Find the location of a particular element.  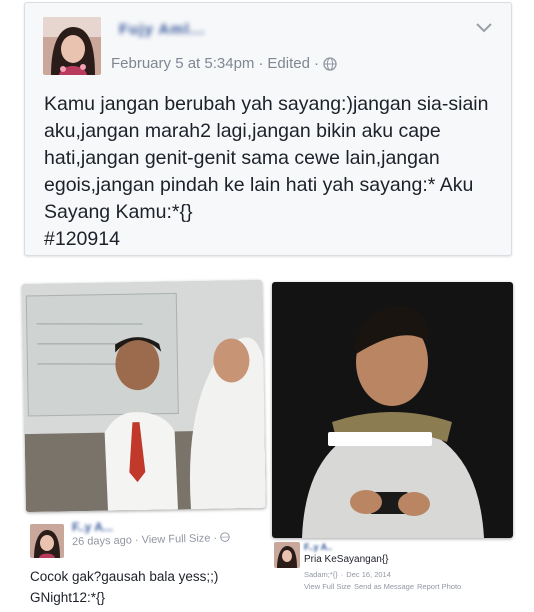

send-as-message-link: Send as Message is located at coordinates (384, 586).